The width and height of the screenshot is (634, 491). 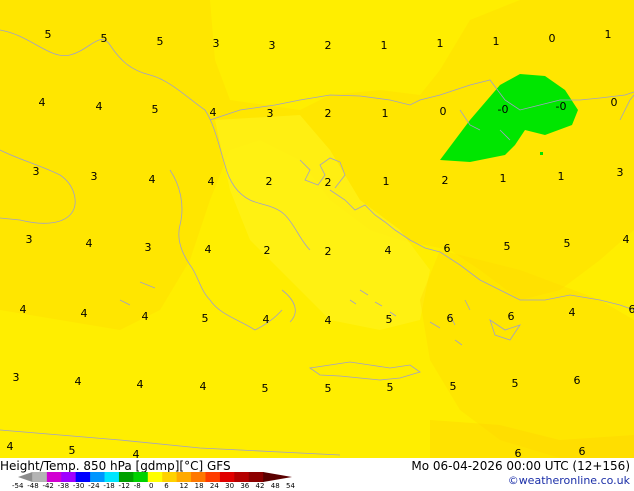 I want to click on colorbar-tick-label: 30, so click(x=229, y=486).